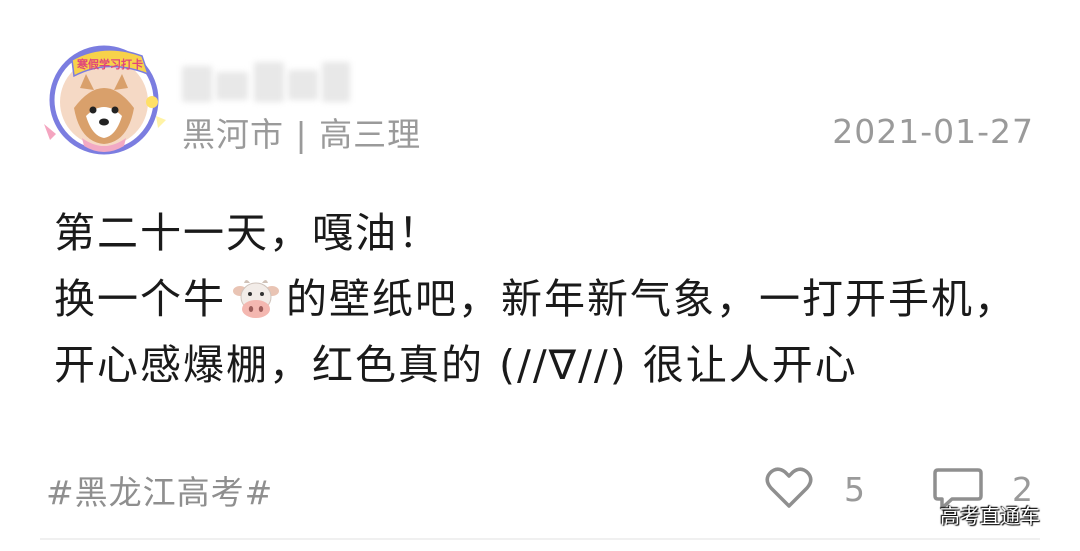 Image resolution: width=1080 pixels, height=551 pixels. What do you see at coordinates (140, 299) in the screenshot?
I see `content-text-before: 换一个牛` at bounding box center [140, 299].